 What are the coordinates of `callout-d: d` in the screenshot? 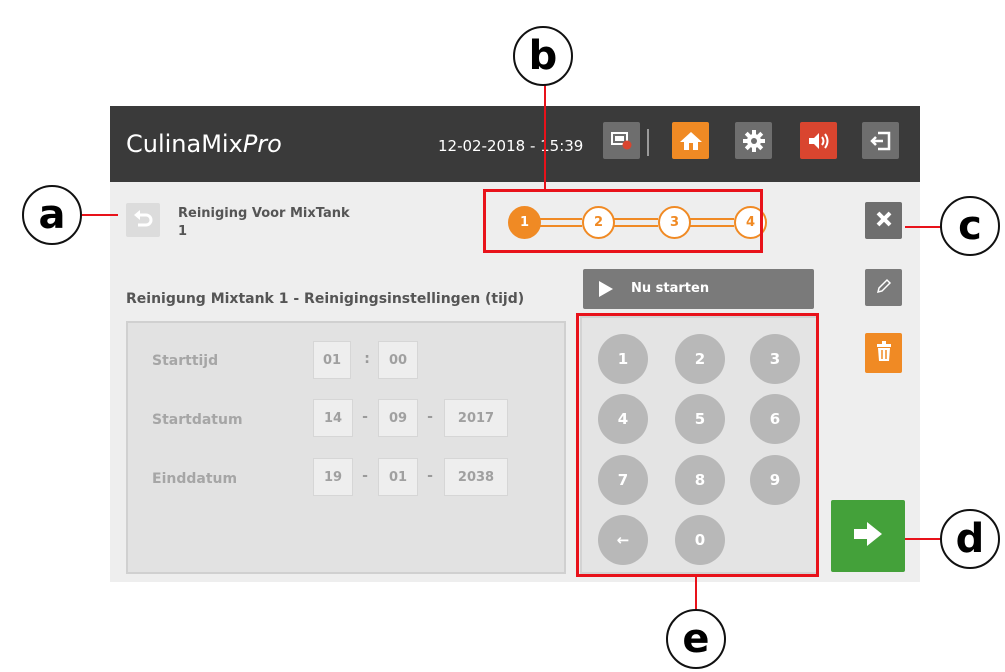 It's located at (970, 539).